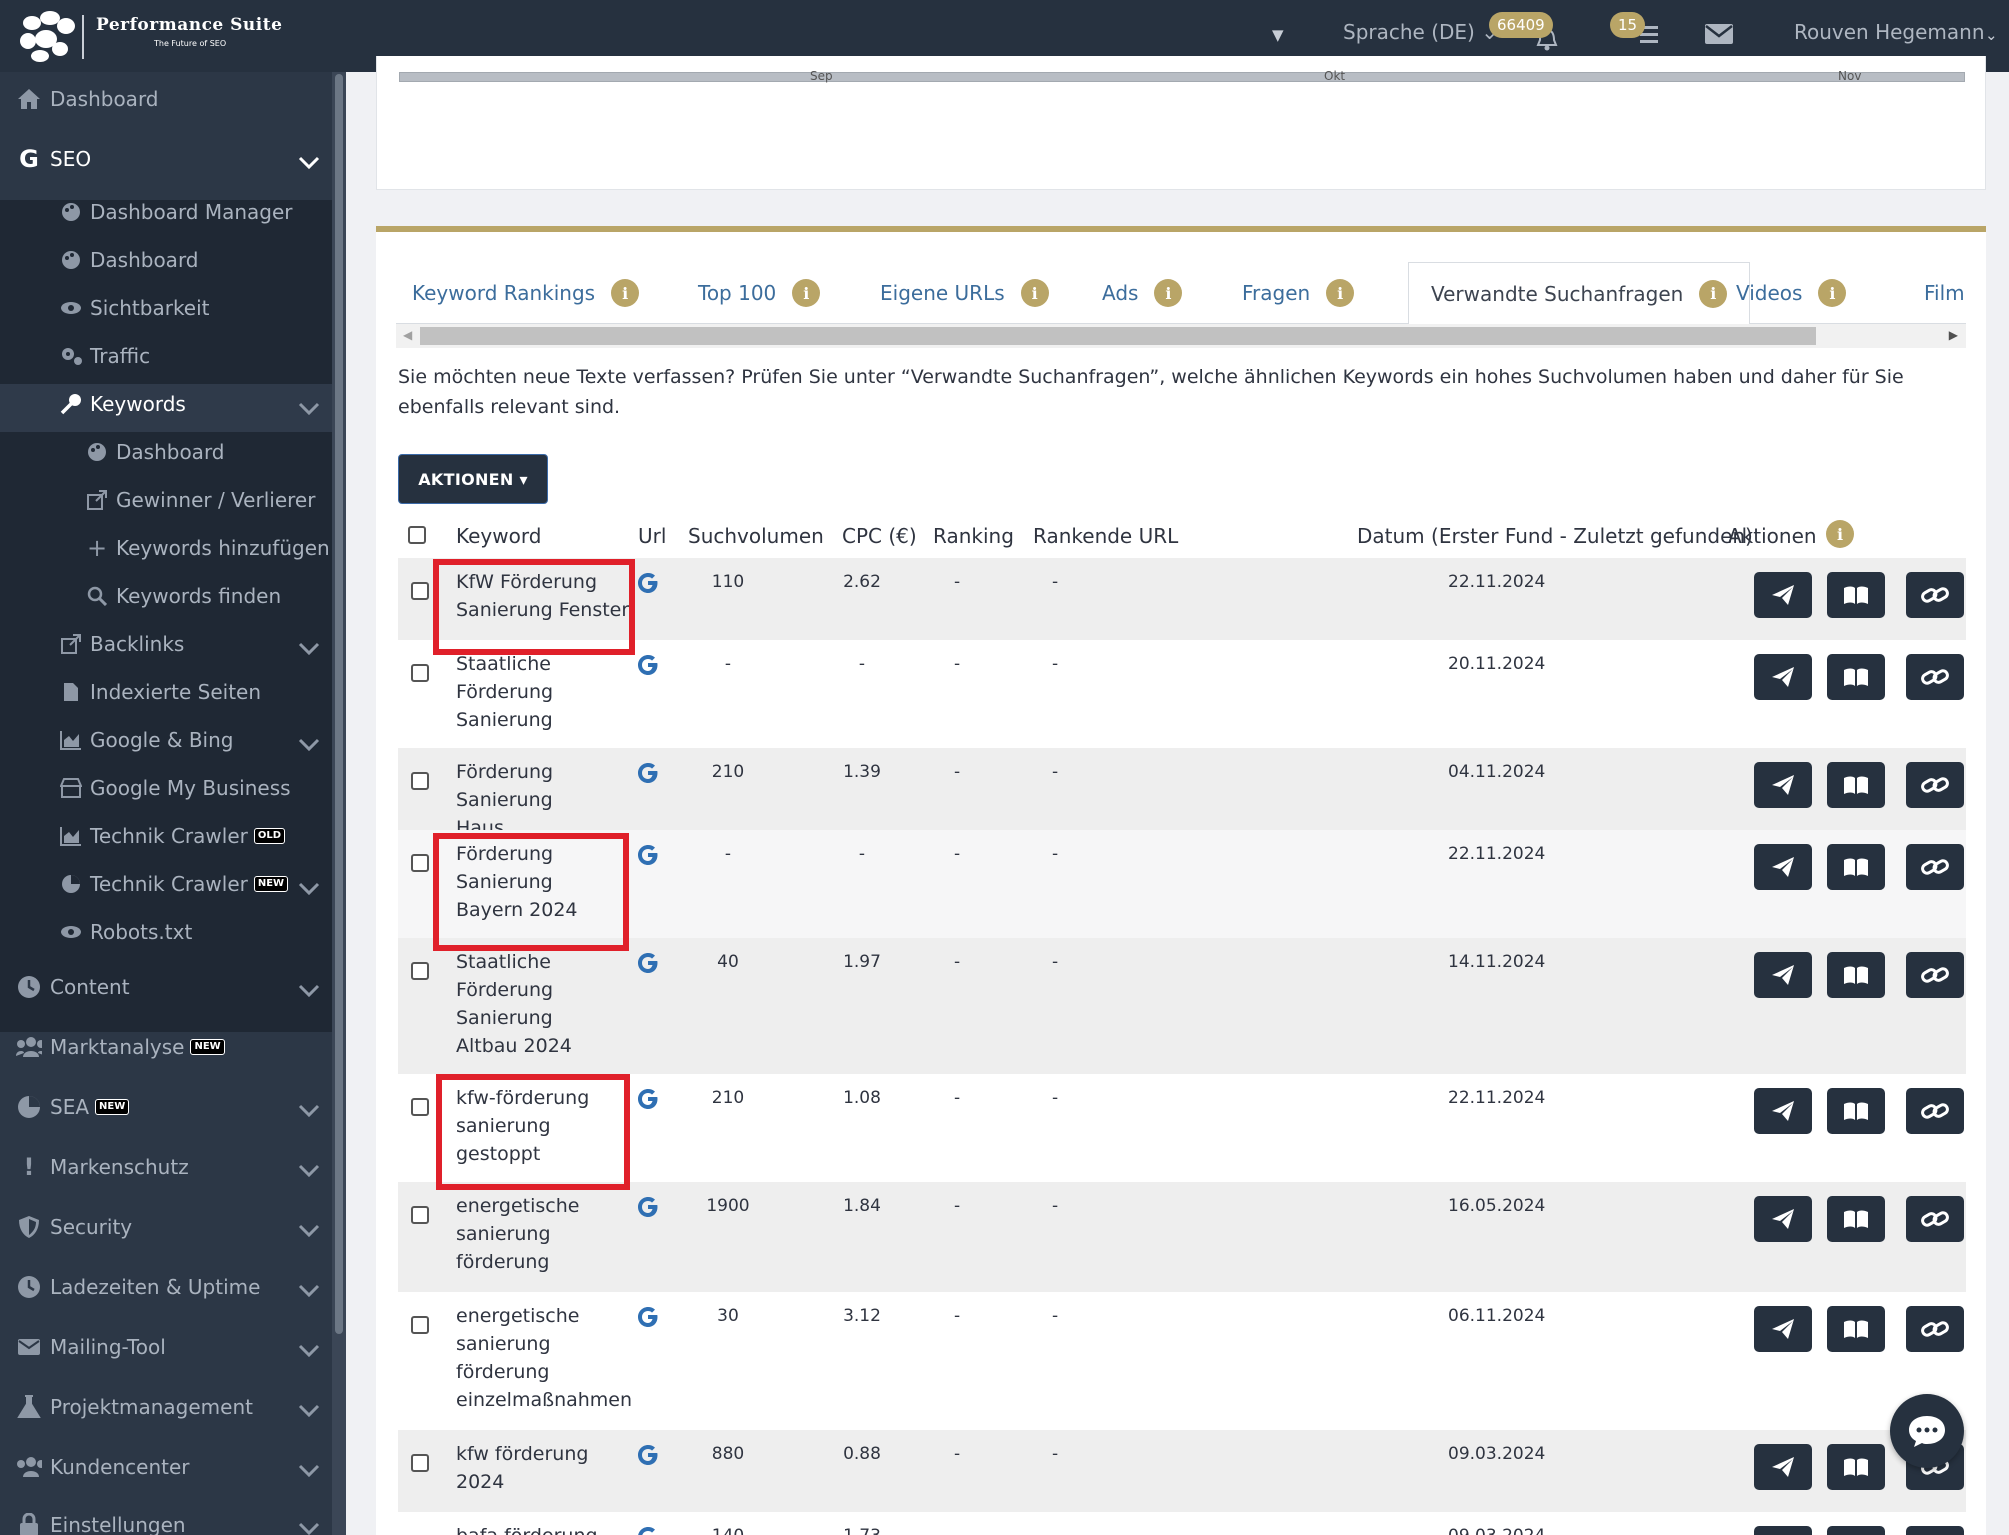  Describe the element at coordinates (160, 692) in the screenshot. I see `sidebar-item-indexierte-seiten: Indexierte Seiten` at that location.